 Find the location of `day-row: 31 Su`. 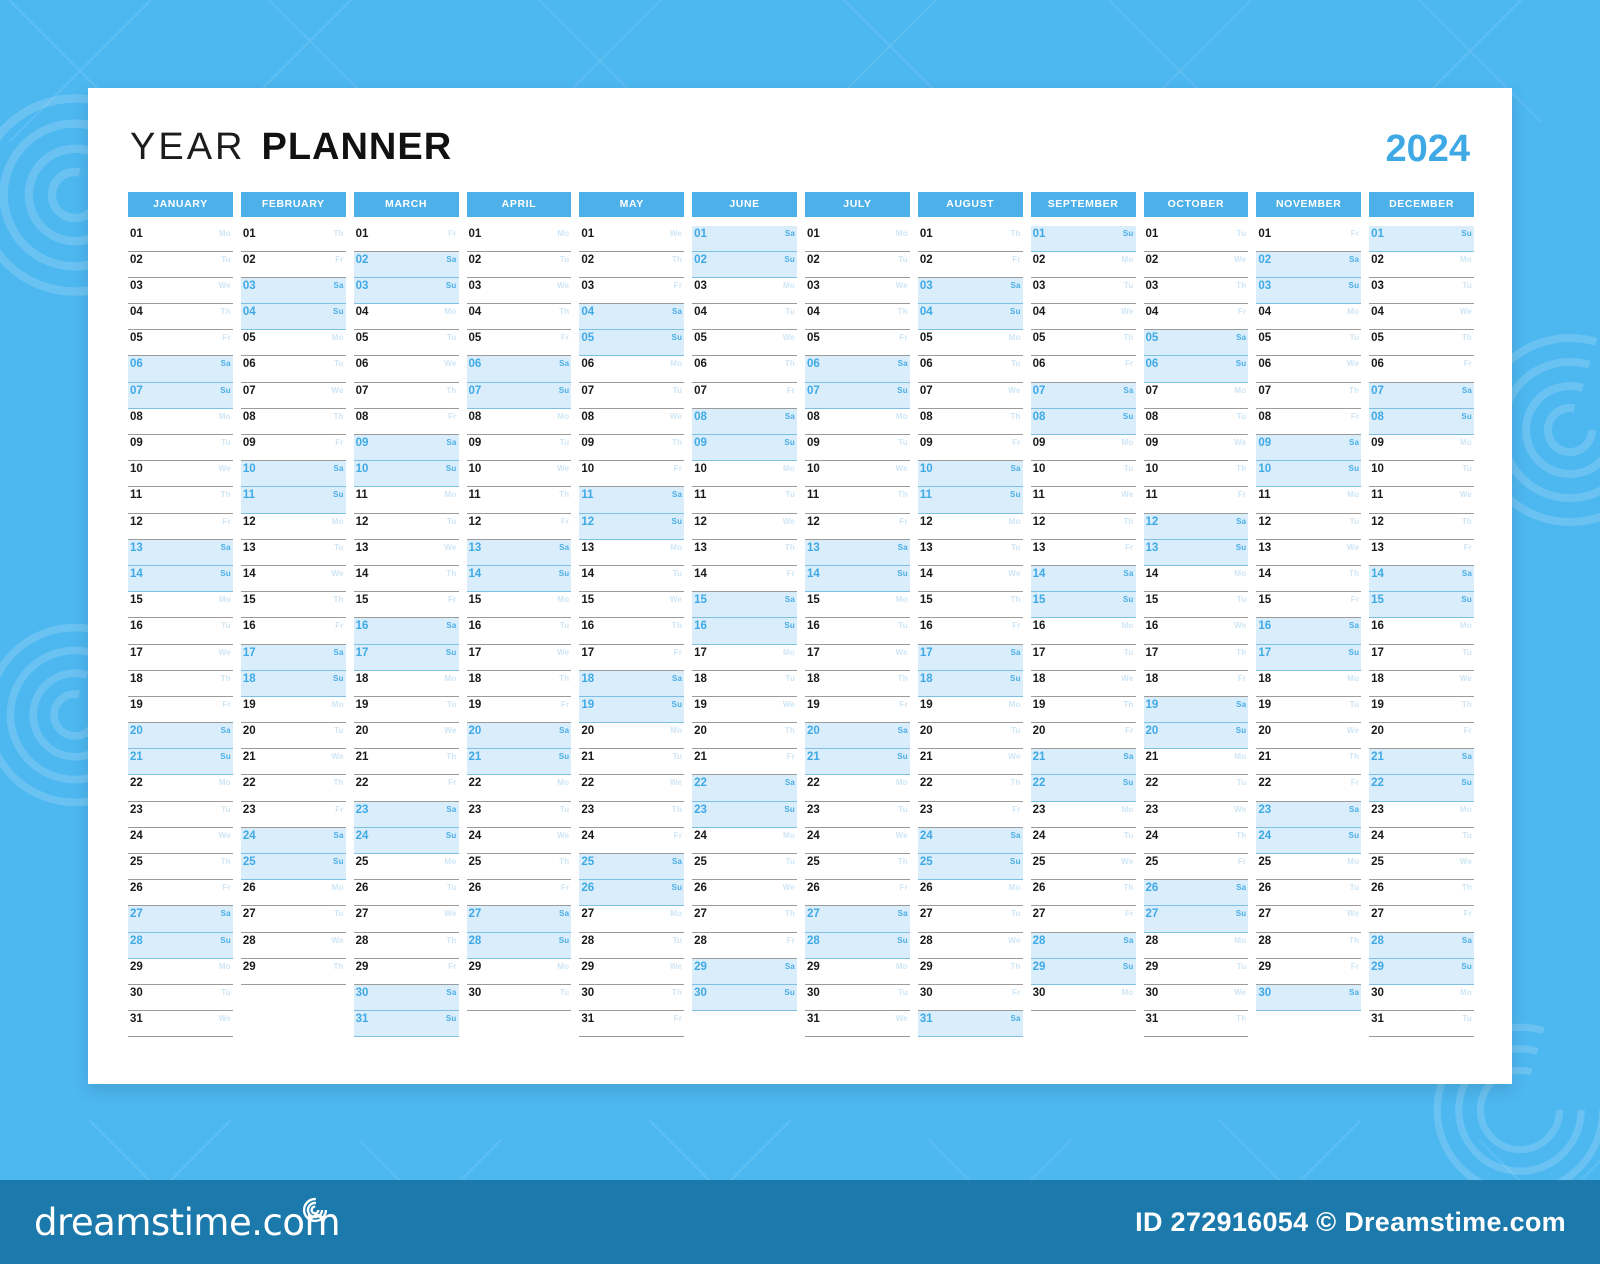

day-row: 31 Su is located at coordinates (406, 1024).